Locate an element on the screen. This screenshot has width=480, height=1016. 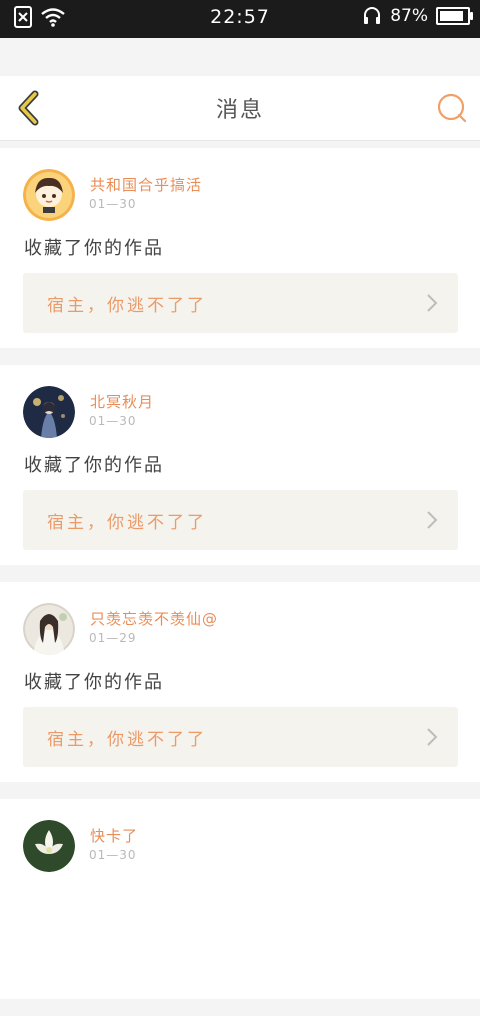
username: 快卡了 is located at coordinates (114, 835).